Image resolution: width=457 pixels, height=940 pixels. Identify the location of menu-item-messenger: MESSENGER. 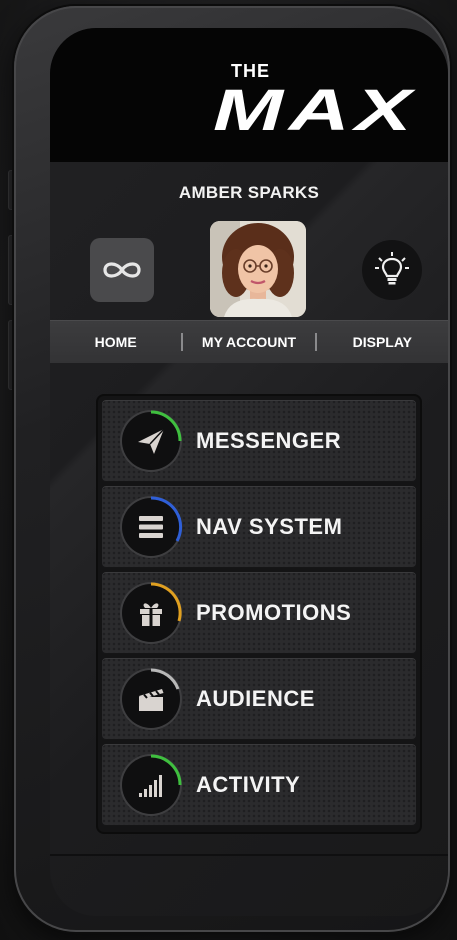
(259, 441).